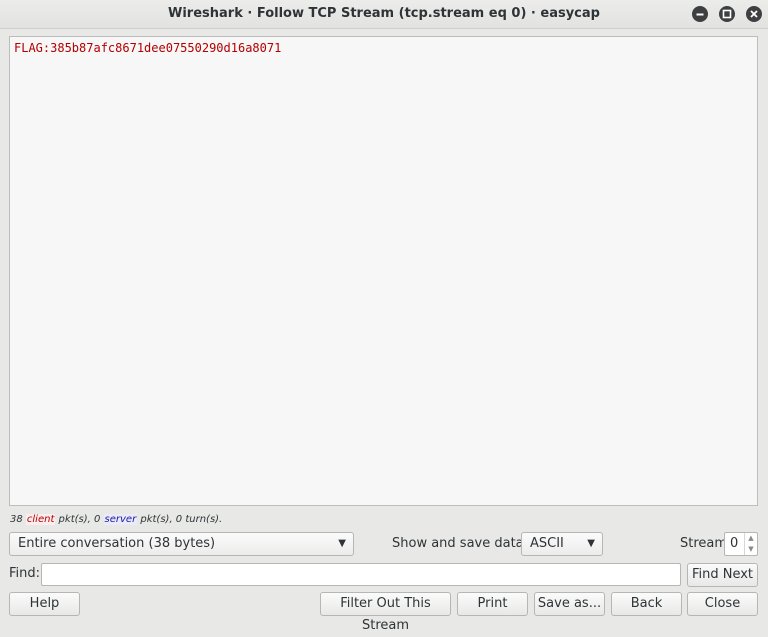 The height and width of the screenshot is (637, 768). I want to click on format-select: ASCII ▼, so click(562, 544).